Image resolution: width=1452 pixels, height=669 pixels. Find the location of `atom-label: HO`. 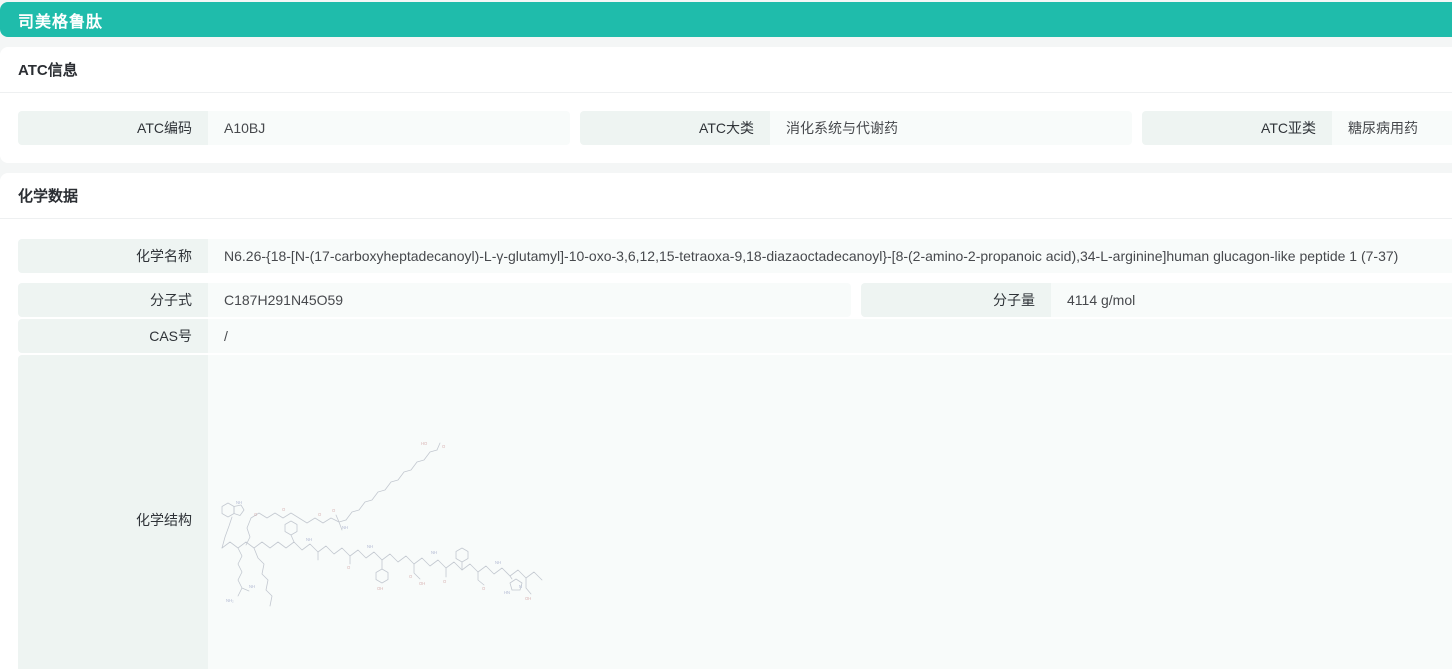

atom-label: HO is located at coordinates (424, 443).